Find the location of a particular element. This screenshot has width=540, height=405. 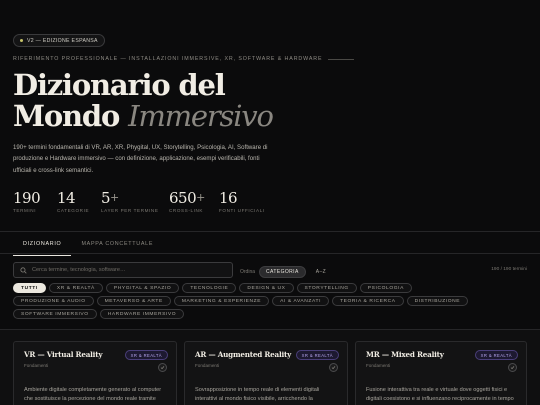

stat-label: LAYER PER TERMINE is located at coordinates (130, 210).